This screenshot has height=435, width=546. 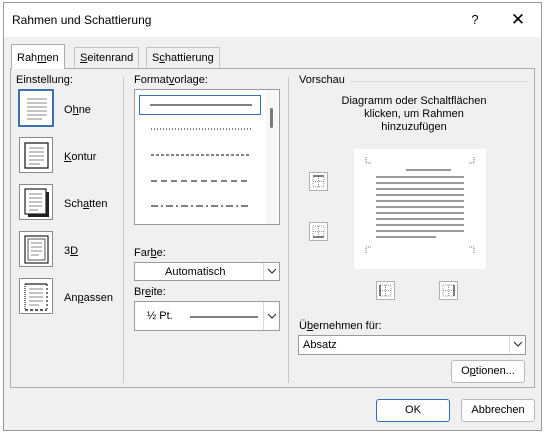 What do you see at coordinates (200, 130) in the screenshot?
I see `line-style-dotted` at bounding box center [200, 130].